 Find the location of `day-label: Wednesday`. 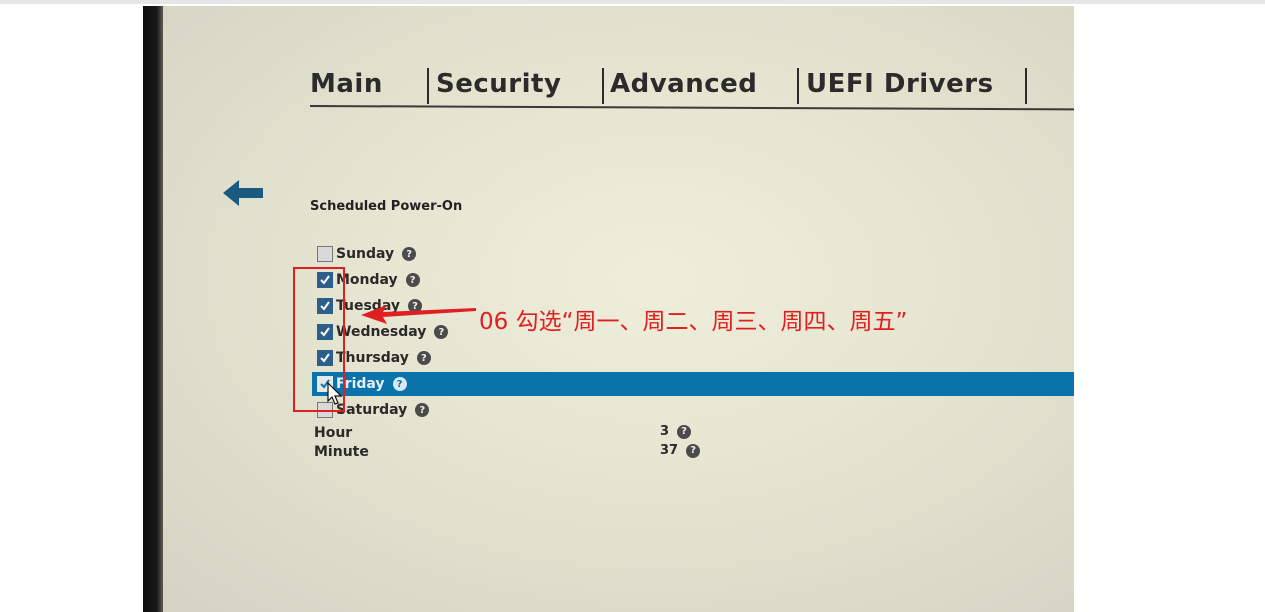

day-label: Wednesday is located at coordinates (381, 332).